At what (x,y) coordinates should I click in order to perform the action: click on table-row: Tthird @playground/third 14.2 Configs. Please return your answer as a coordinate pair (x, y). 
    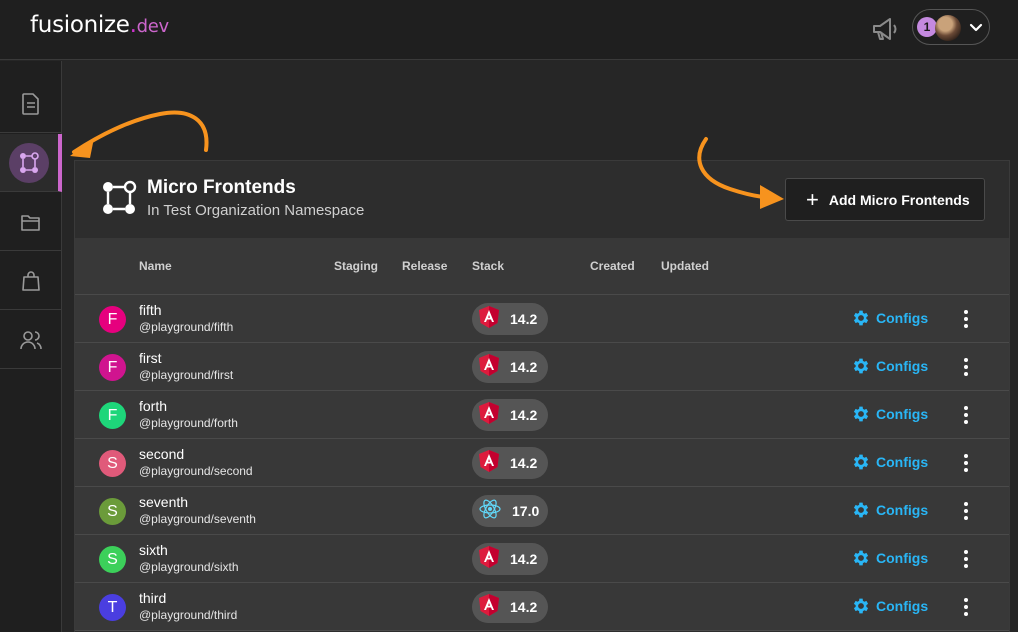
    Looking at the image, I should click on (542, 607).